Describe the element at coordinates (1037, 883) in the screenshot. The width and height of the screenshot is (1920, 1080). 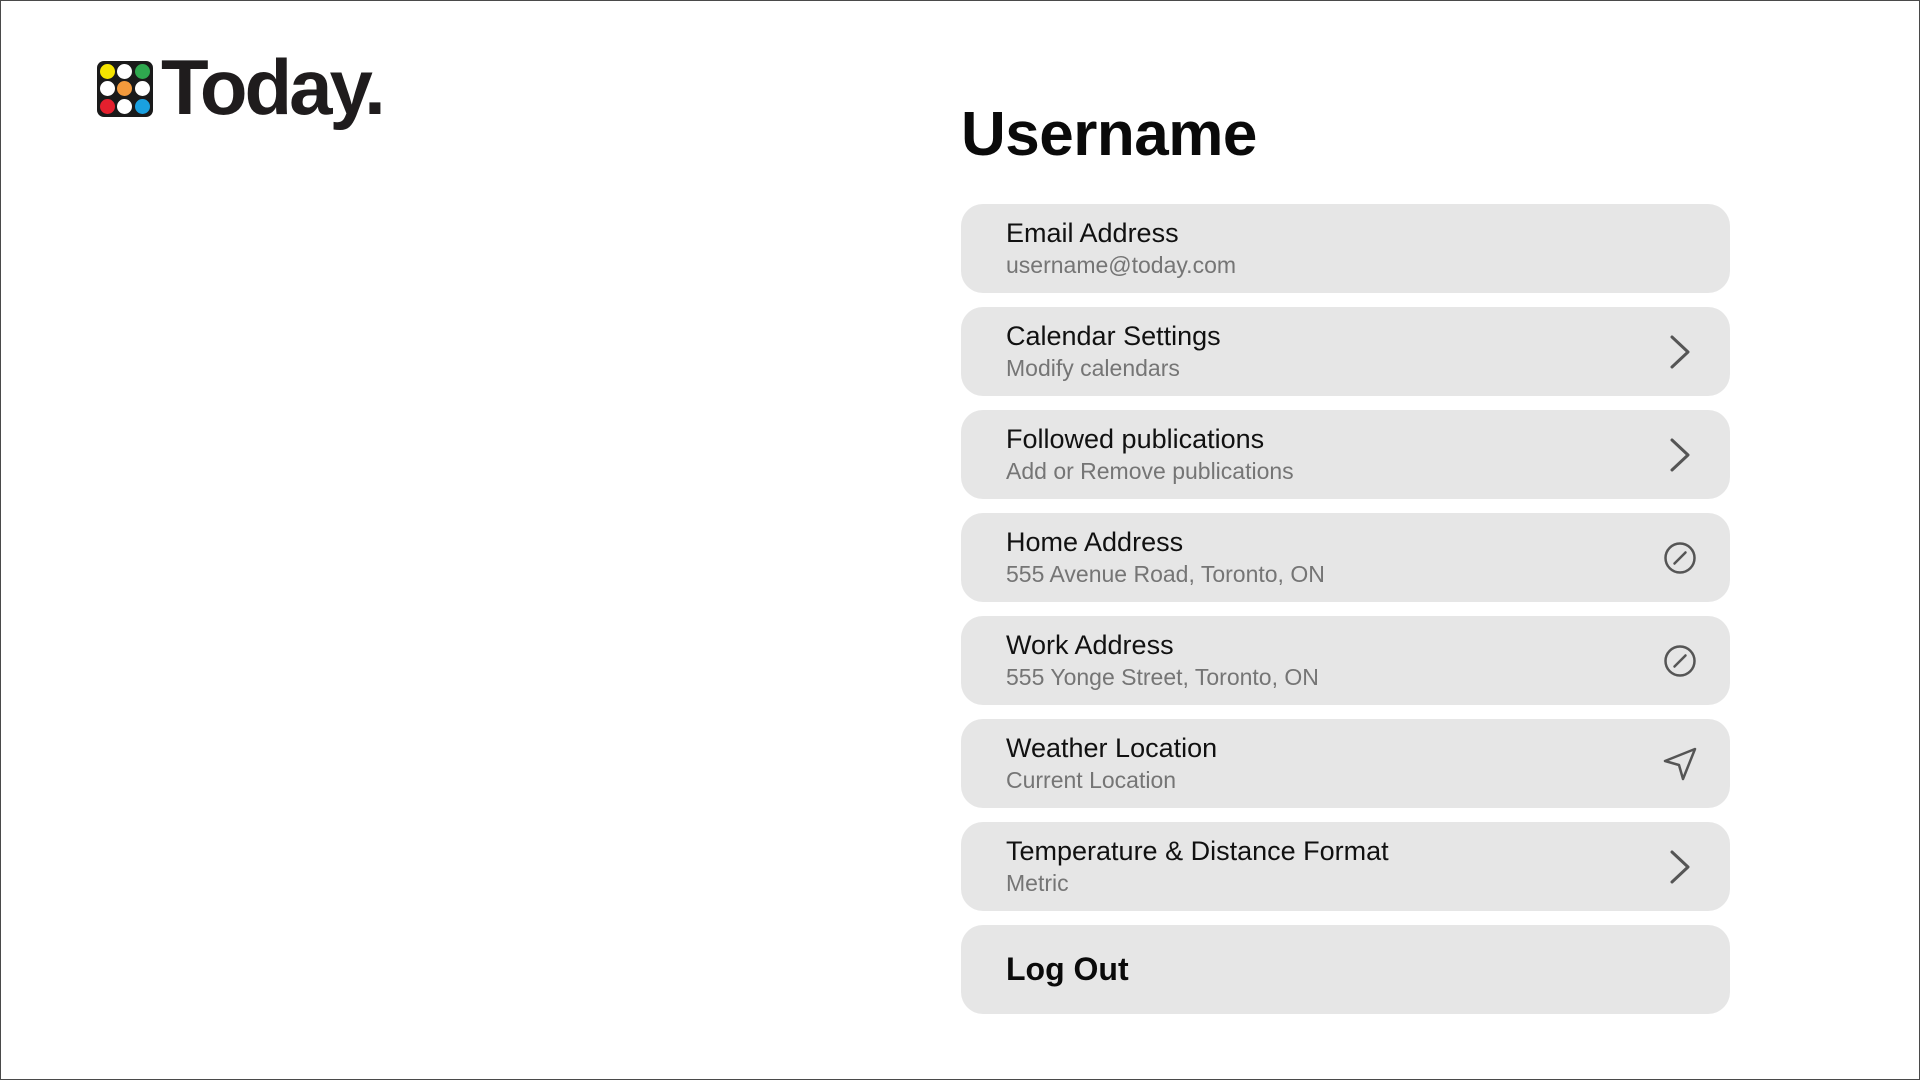
I see `settings-item-subtitle: Metric` at that location.